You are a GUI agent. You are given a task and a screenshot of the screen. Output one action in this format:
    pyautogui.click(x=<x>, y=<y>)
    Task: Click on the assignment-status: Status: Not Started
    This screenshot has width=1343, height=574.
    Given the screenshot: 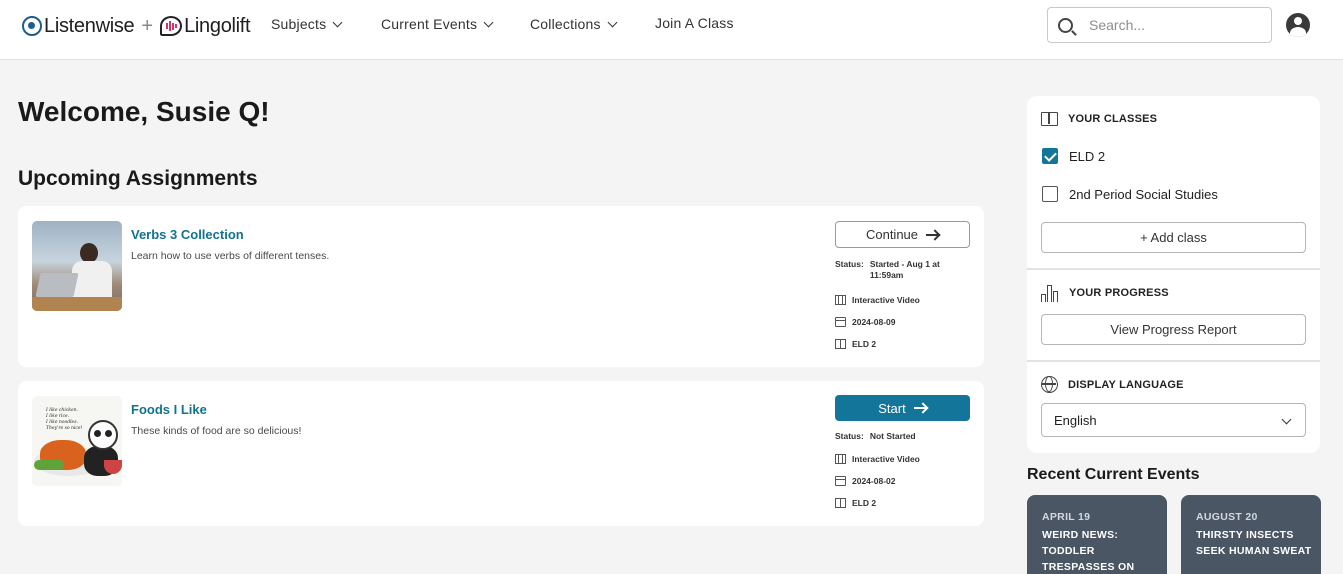 What is the action you would take?
    pyautogui.click(x=897, y=436)
    